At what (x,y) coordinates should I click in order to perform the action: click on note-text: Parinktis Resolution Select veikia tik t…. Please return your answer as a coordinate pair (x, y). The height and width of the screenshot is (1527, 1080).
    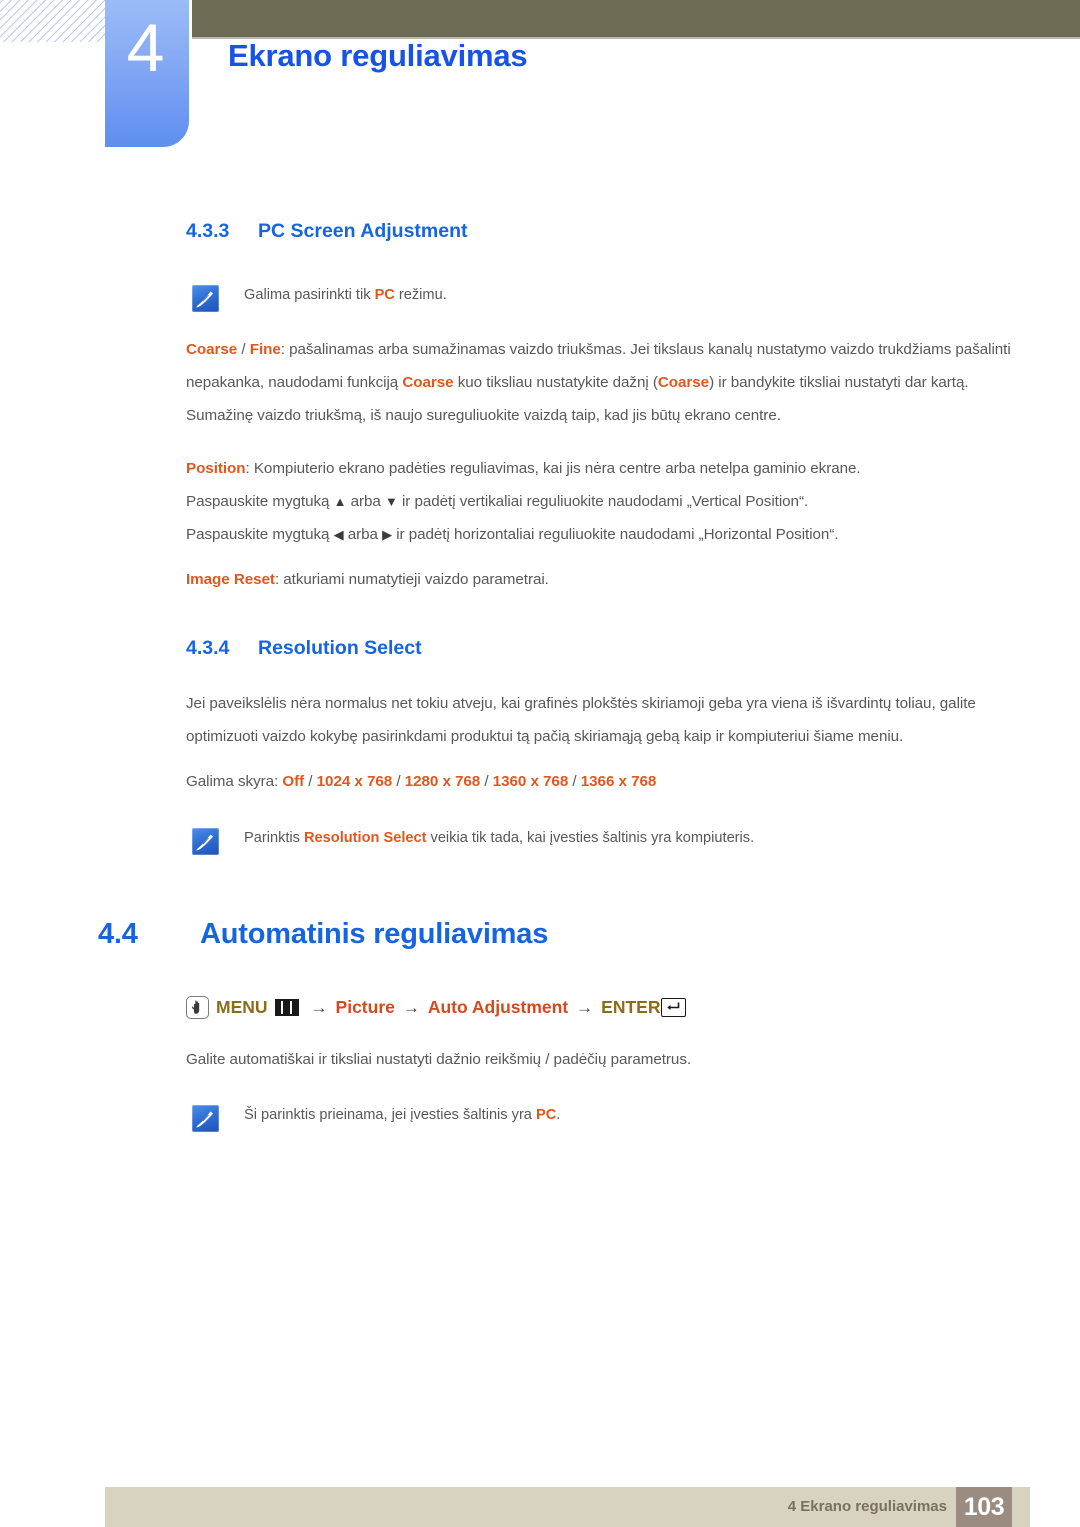
    Looking at the image, I should click on (499, 838).